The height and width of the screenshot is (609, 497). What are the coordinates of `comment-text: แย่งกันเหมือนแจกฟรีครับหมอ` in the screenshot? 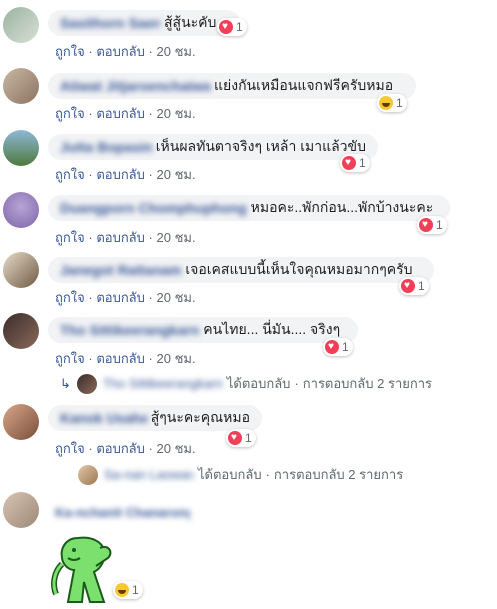 It's located at (304, 85).